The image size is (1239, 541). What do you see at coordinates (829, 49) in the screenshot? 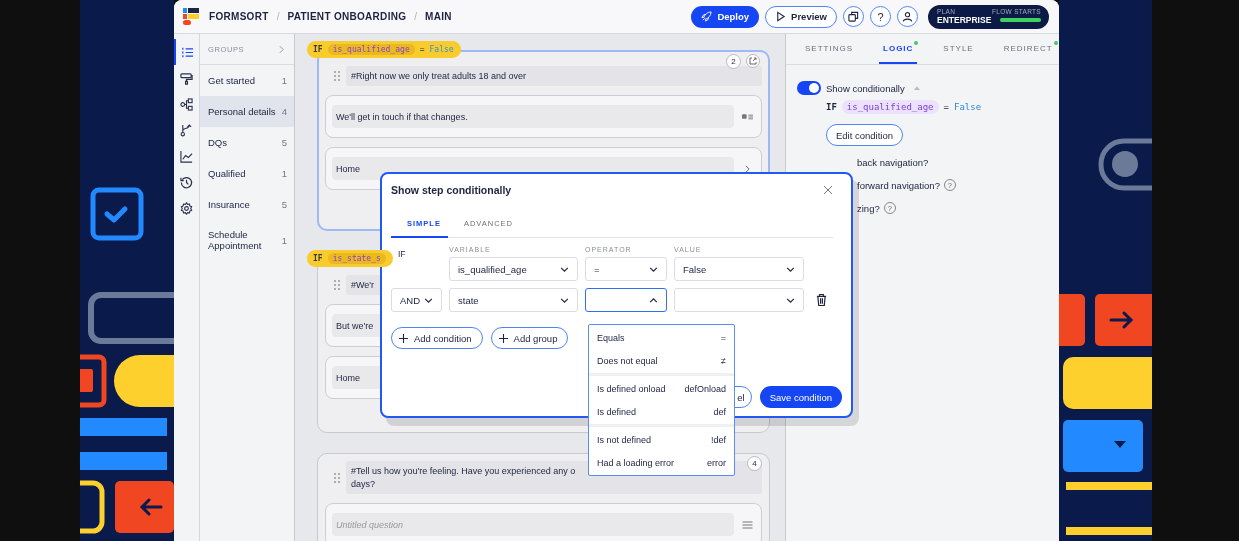
I see `panel-tab: SETTINGS` at bounding box center [829, 49].